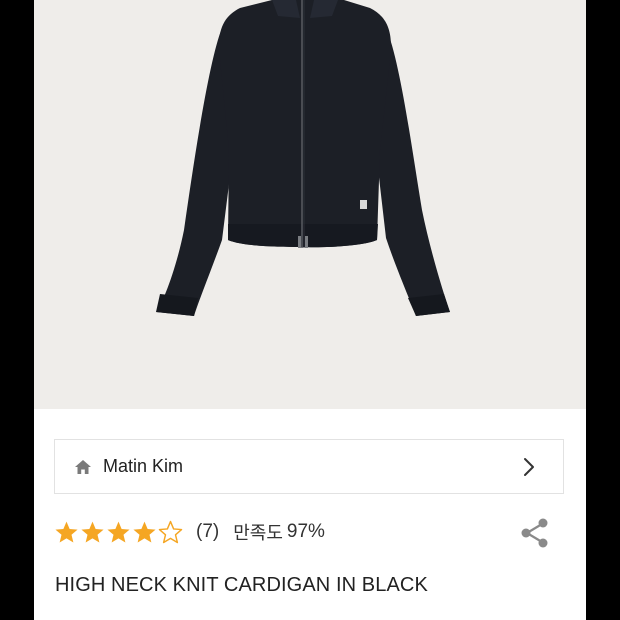 Image resolution: width=620 pixels, height=620 pixels. I want to click on home-icon, so click(83, 467).